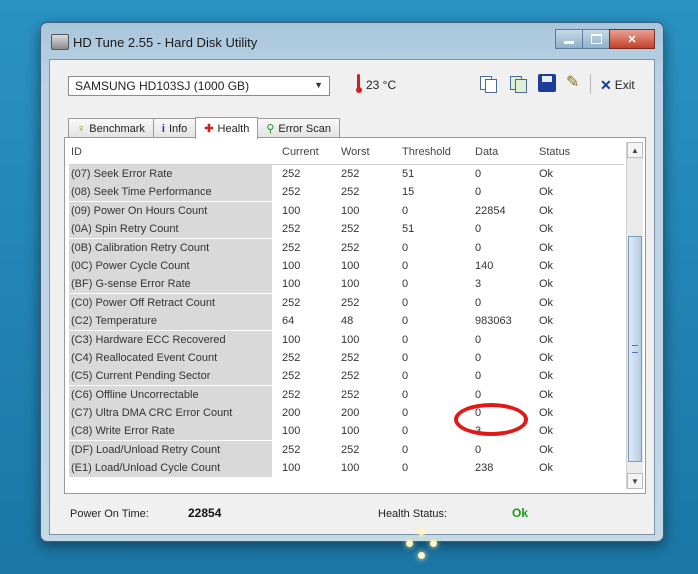 The width and height of the screenshot is (698, 574). What do you see at coordinates (590, 84) in the screenshot?
I see `toolbar-separator` at bounding box center [590, 84].